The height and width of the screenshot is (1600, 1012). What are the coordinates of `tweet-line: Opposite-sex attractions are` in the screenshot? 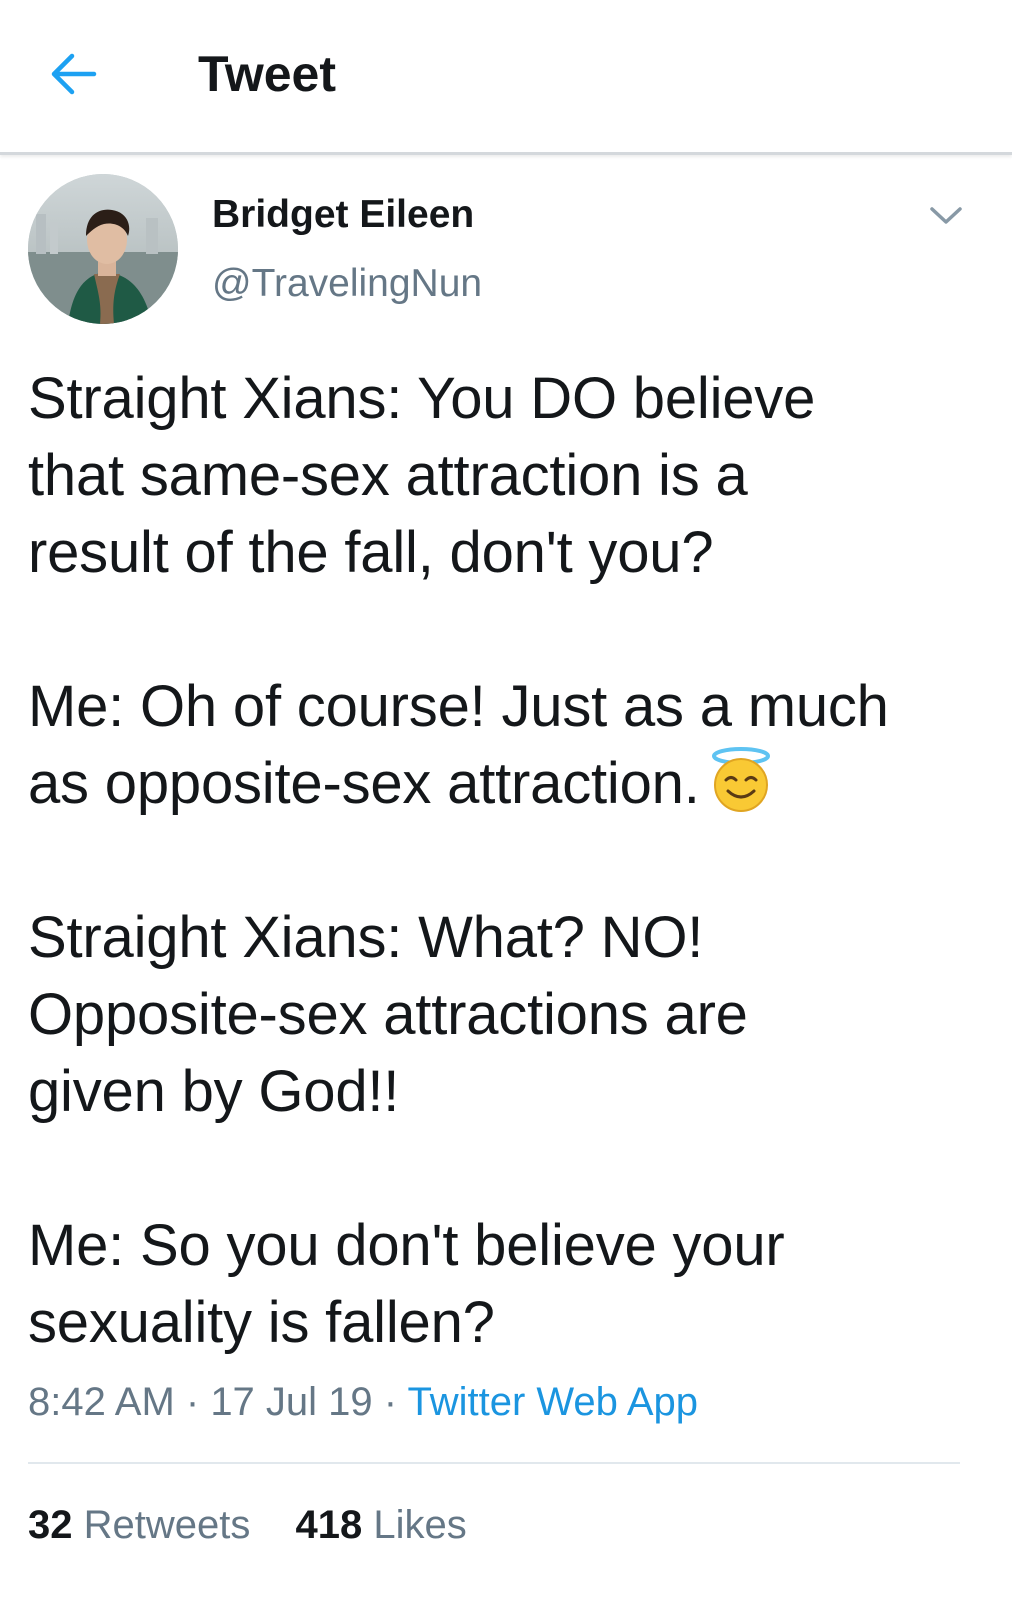 It's located at (388, 1014).